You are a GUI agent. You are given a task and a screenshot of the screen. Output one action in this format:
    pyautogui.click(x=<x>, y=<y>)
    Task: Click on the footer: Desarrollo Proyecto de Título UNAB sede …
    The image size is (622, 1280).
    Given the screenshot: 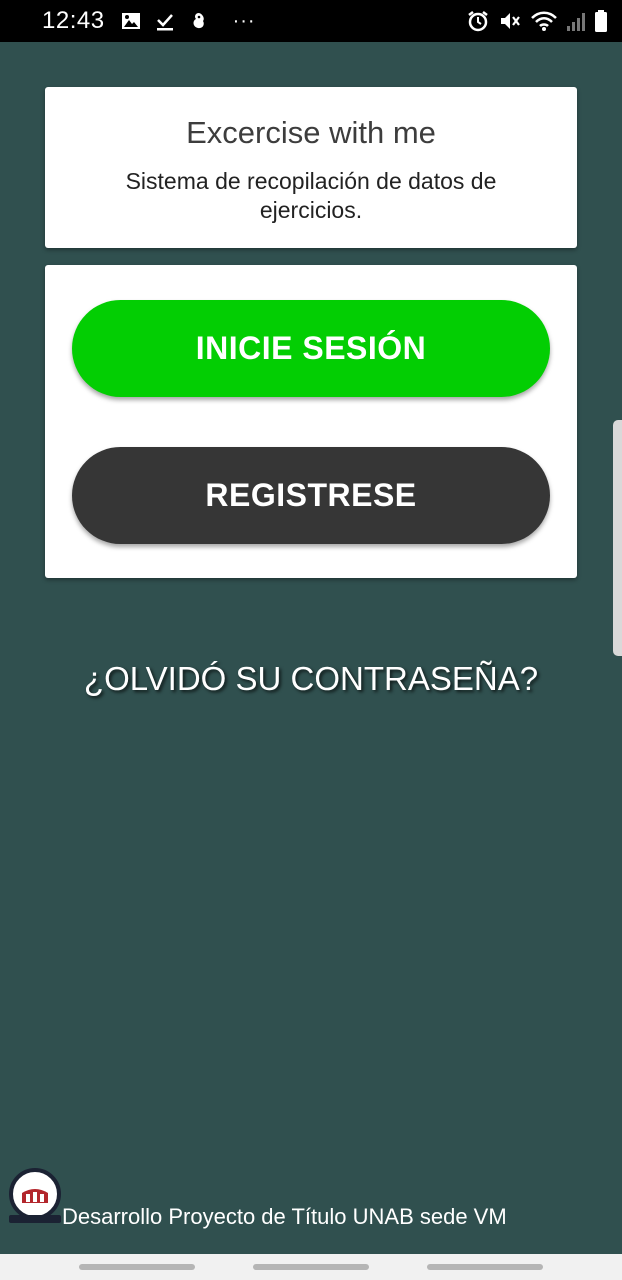 What is the action you would take?
    pyautogui.click(x=311, y=1198)
    